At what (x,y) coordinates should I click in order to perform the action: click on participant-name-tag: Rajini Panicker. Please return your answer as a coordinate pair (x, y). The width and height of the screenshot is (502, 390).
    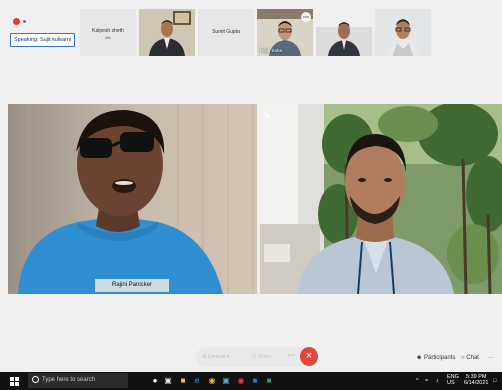
    Looking at the image, I should click on (132, 285).